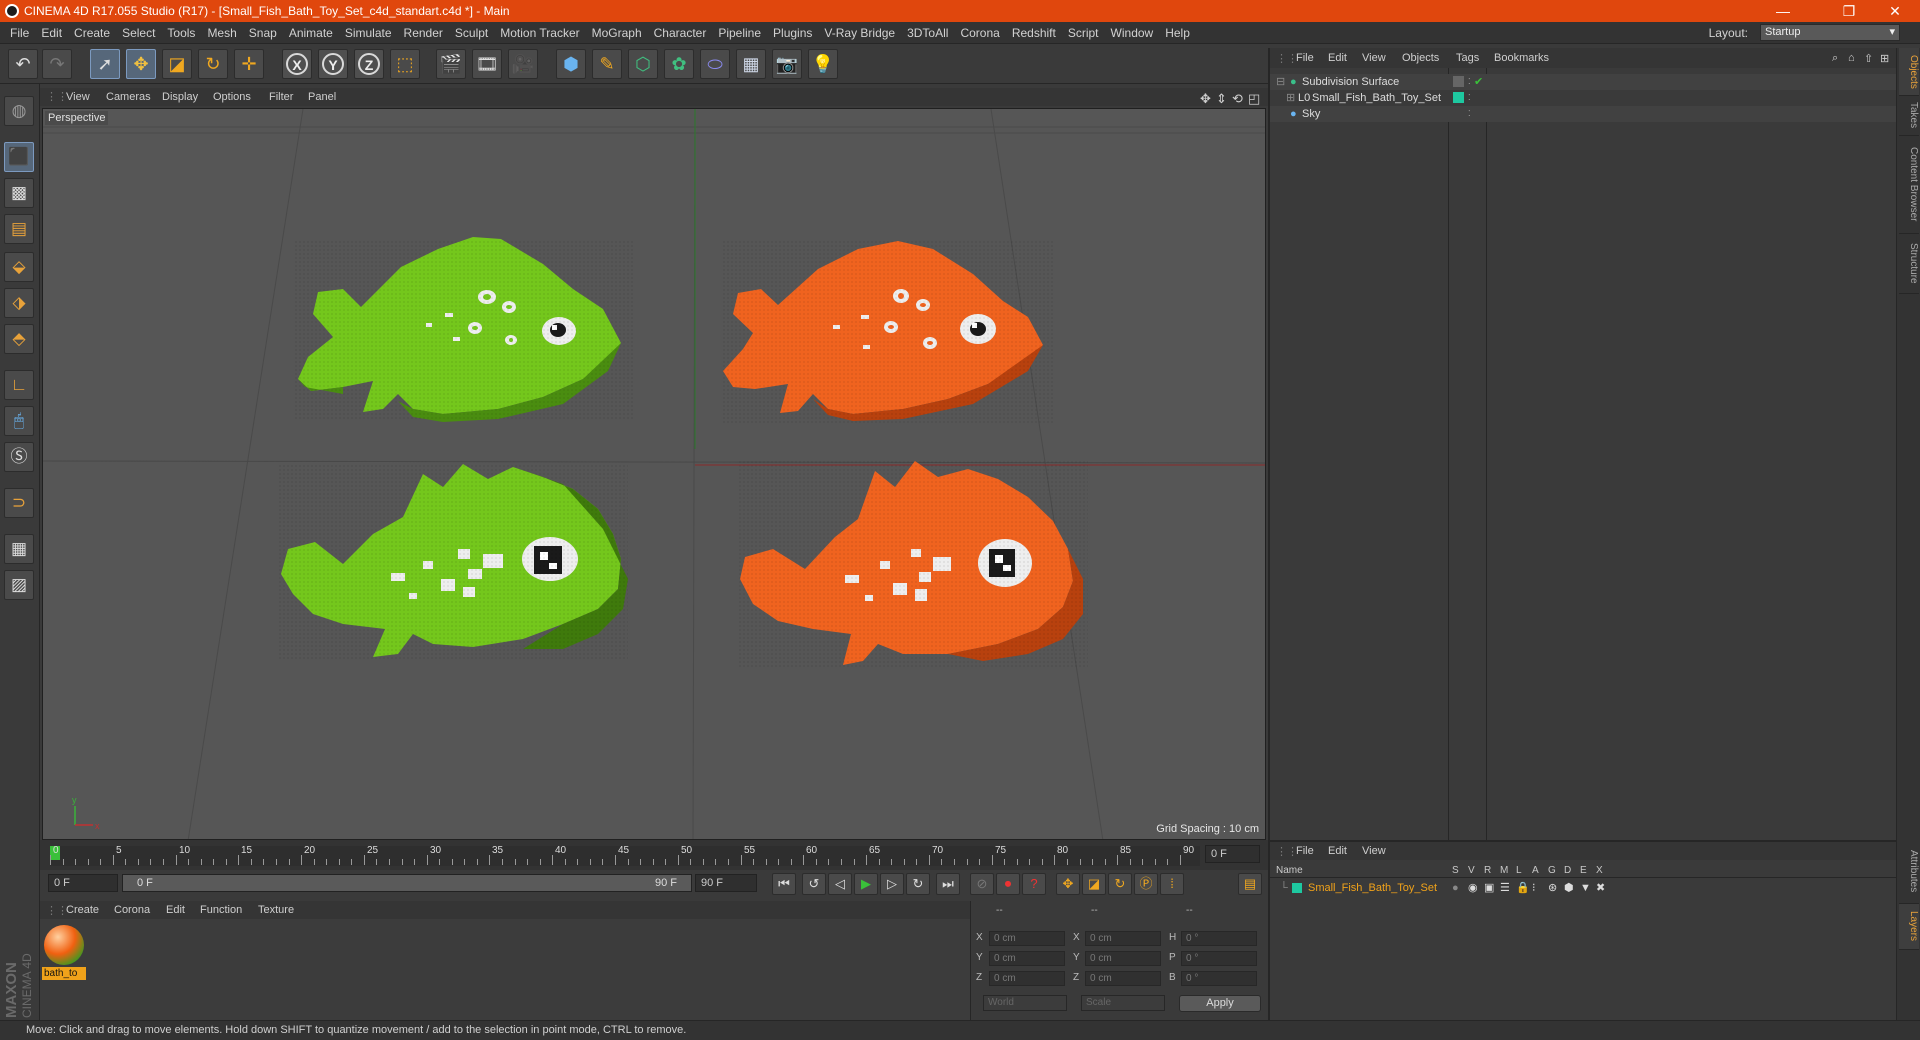  I want to click on menu-motion-tracker: Motion Tracker, so click(539, 33).